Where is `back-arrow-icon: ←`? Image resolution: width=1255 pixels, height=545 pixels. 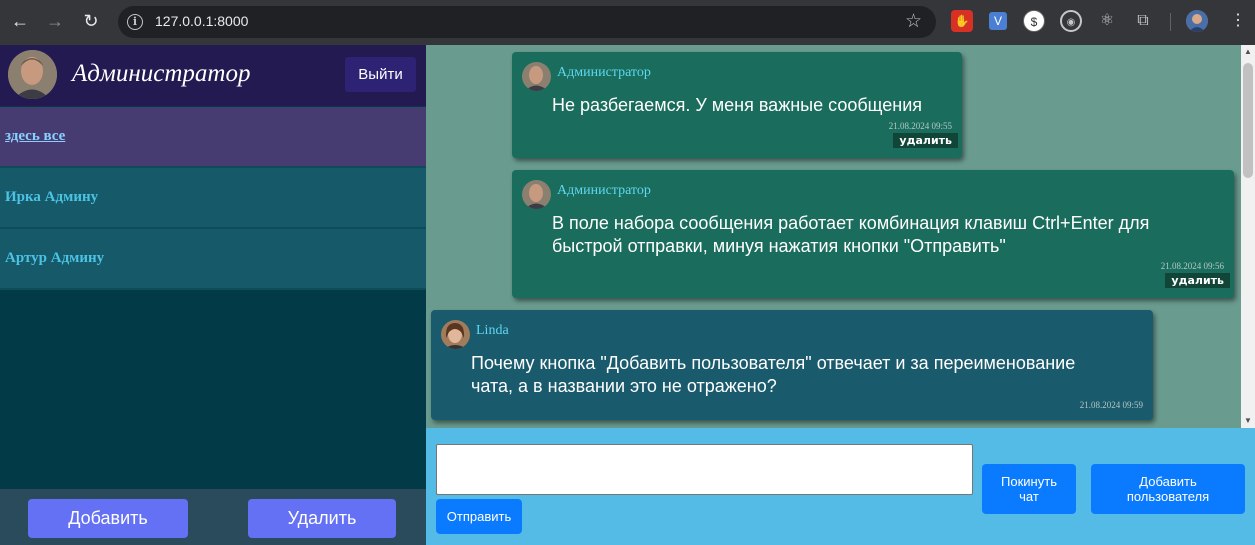 back-arrow-icon: ← is located at coordinates (20, 21).